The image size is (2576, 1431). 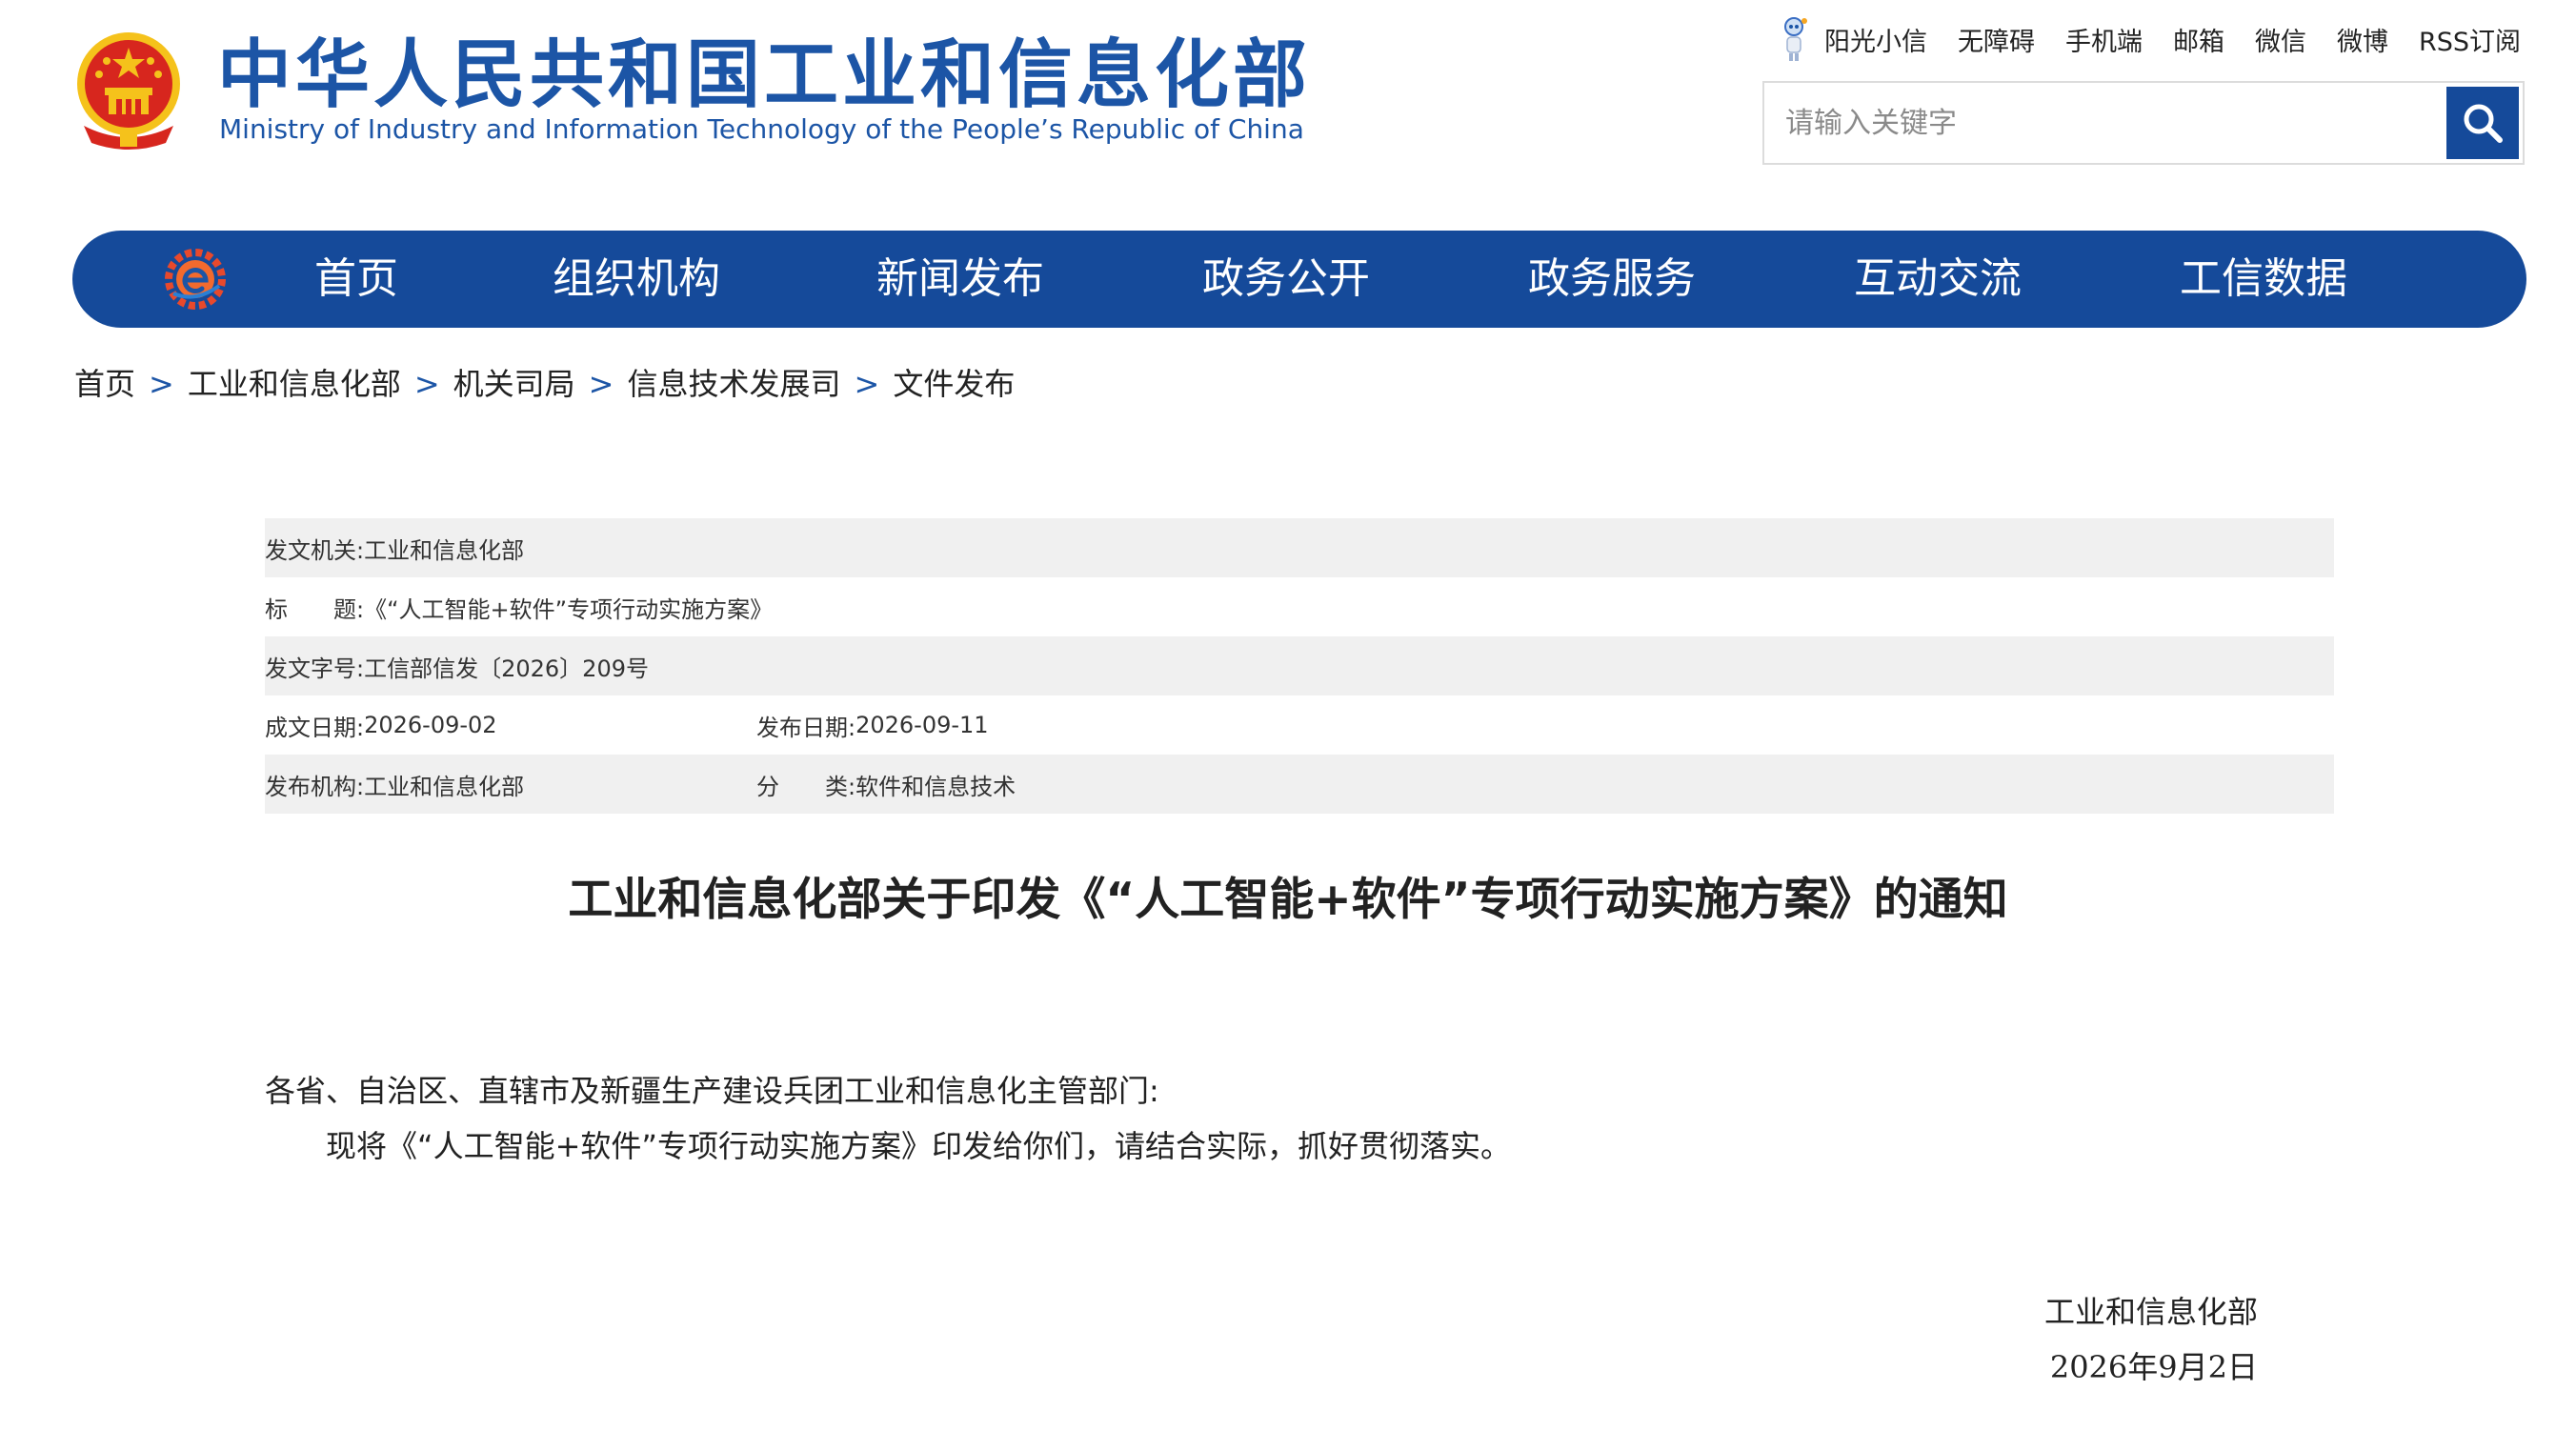 I want to click on search-icon, so click(x=2484, y=123).